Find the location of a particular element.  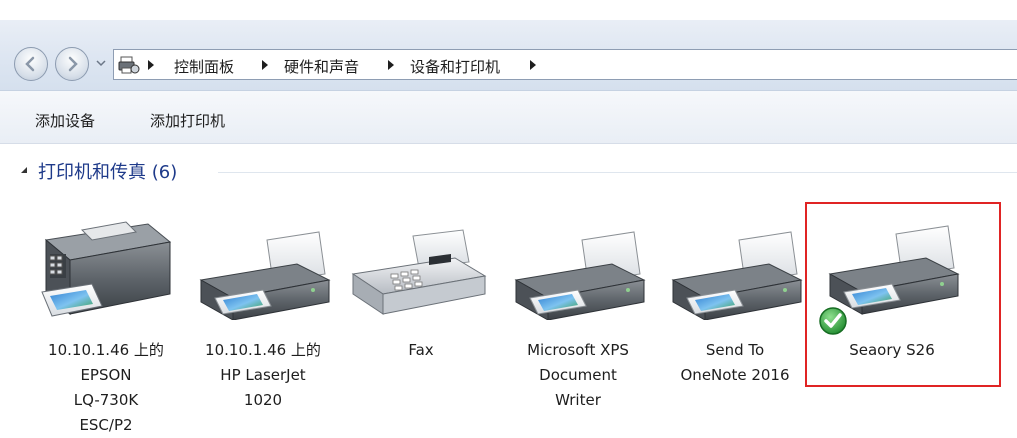

device-item: Microsoft XPS Document Writer is located at coordinates (578, 309).